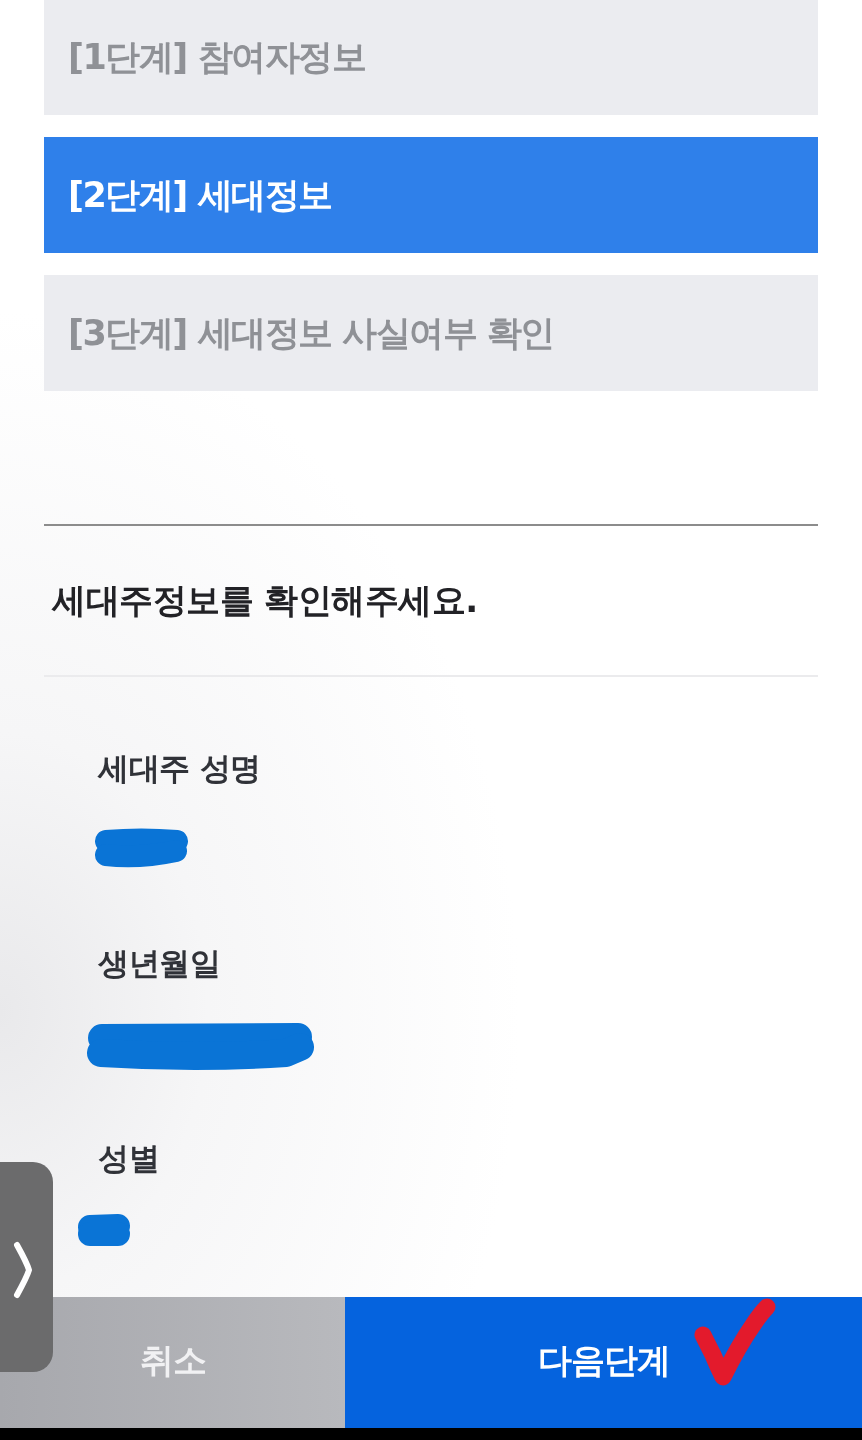 This screenshot has height=1440, width=862. What do you see at coordinates (159, 963) in the screenshot?
I see `field-label: 생년월일` at bounding box center [159, 963].